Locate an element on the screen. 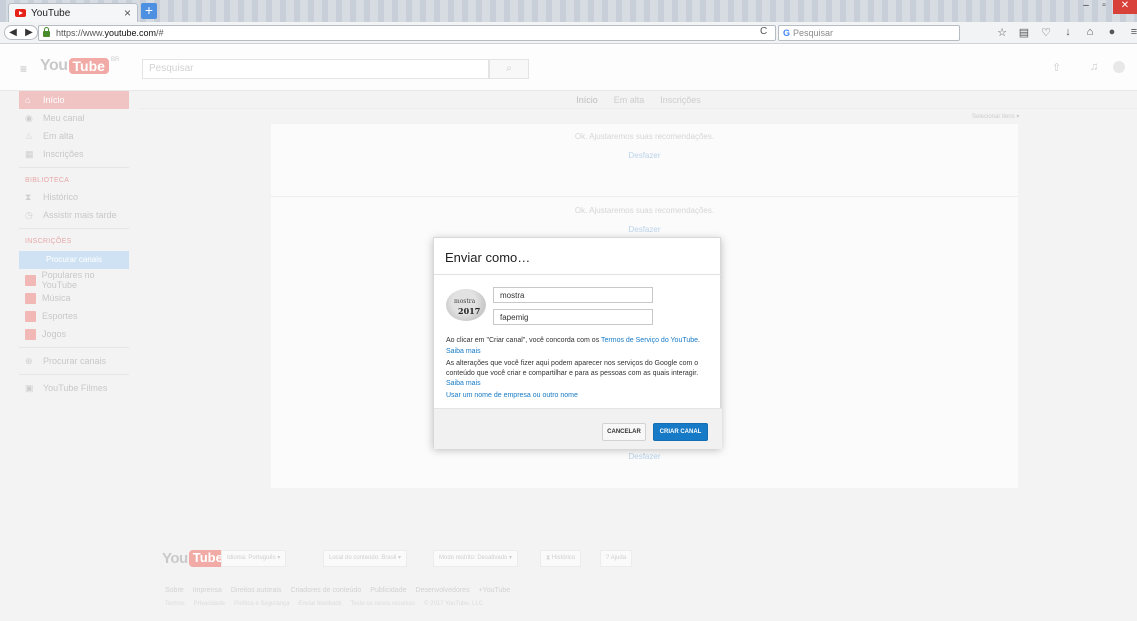 Image resolution: width=1137 pixels, height=621 pixels. history-button: ⧗ Histórico is located at coordinates (561, 558).